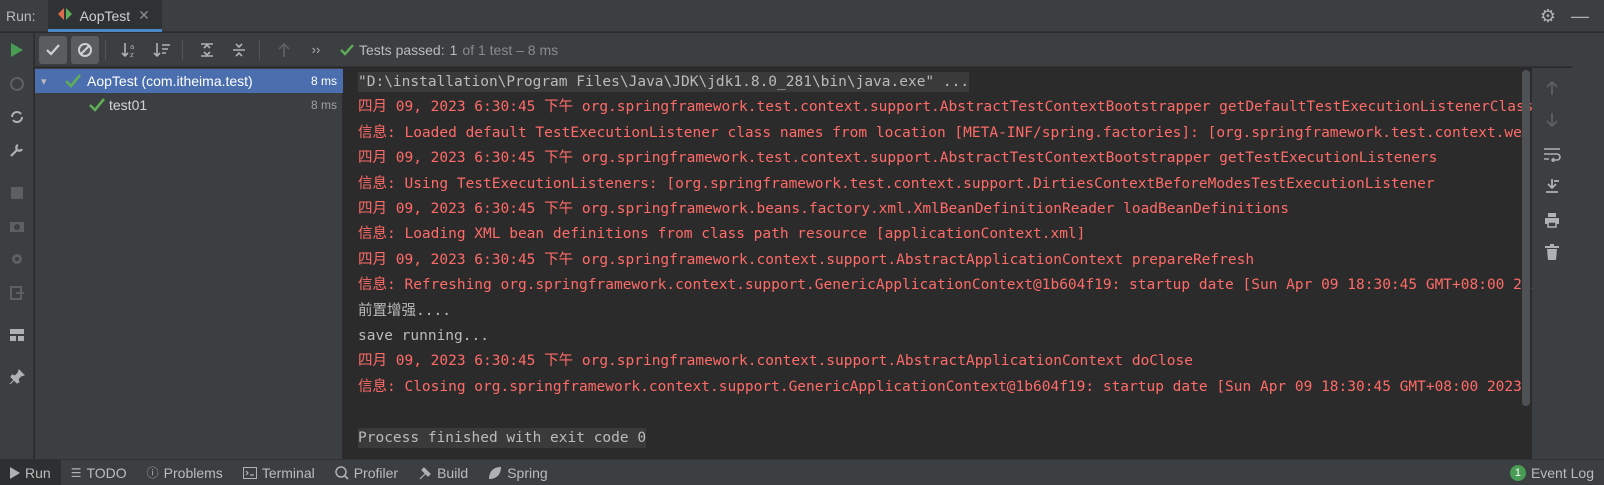  I want to click on sort-duration-icon, so click(161, 49).